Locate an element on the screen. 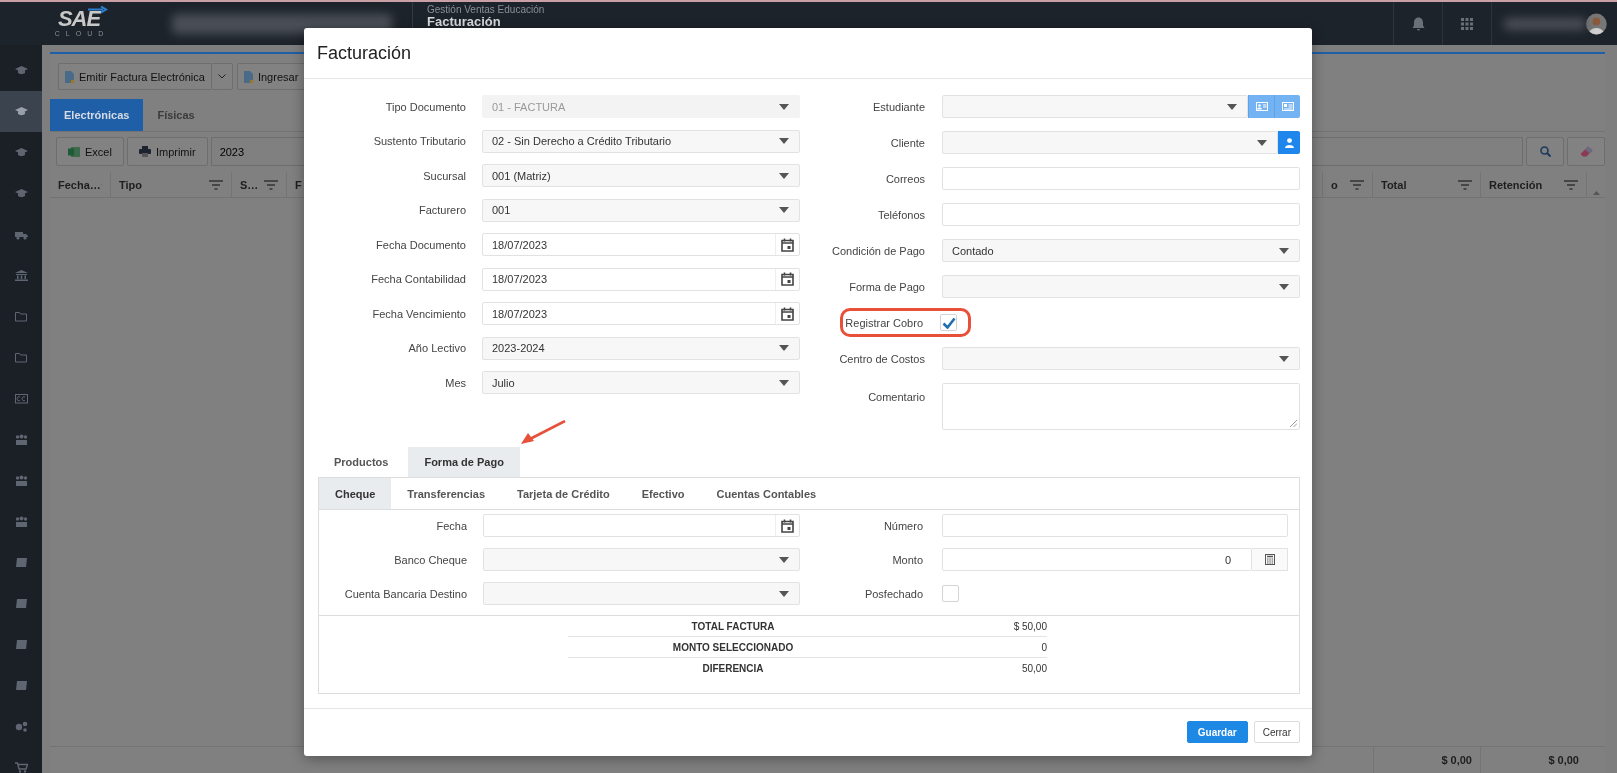 This screenshot has width=1617, height=773. tab: Efectivo is located at coordinates (663, 493).